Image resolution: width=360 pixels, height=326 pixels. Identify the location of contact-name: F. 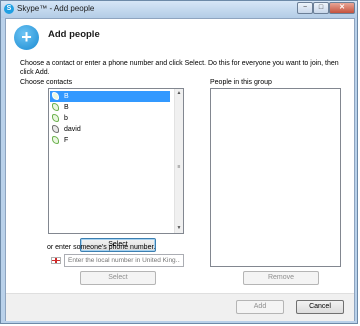
(66, 140).